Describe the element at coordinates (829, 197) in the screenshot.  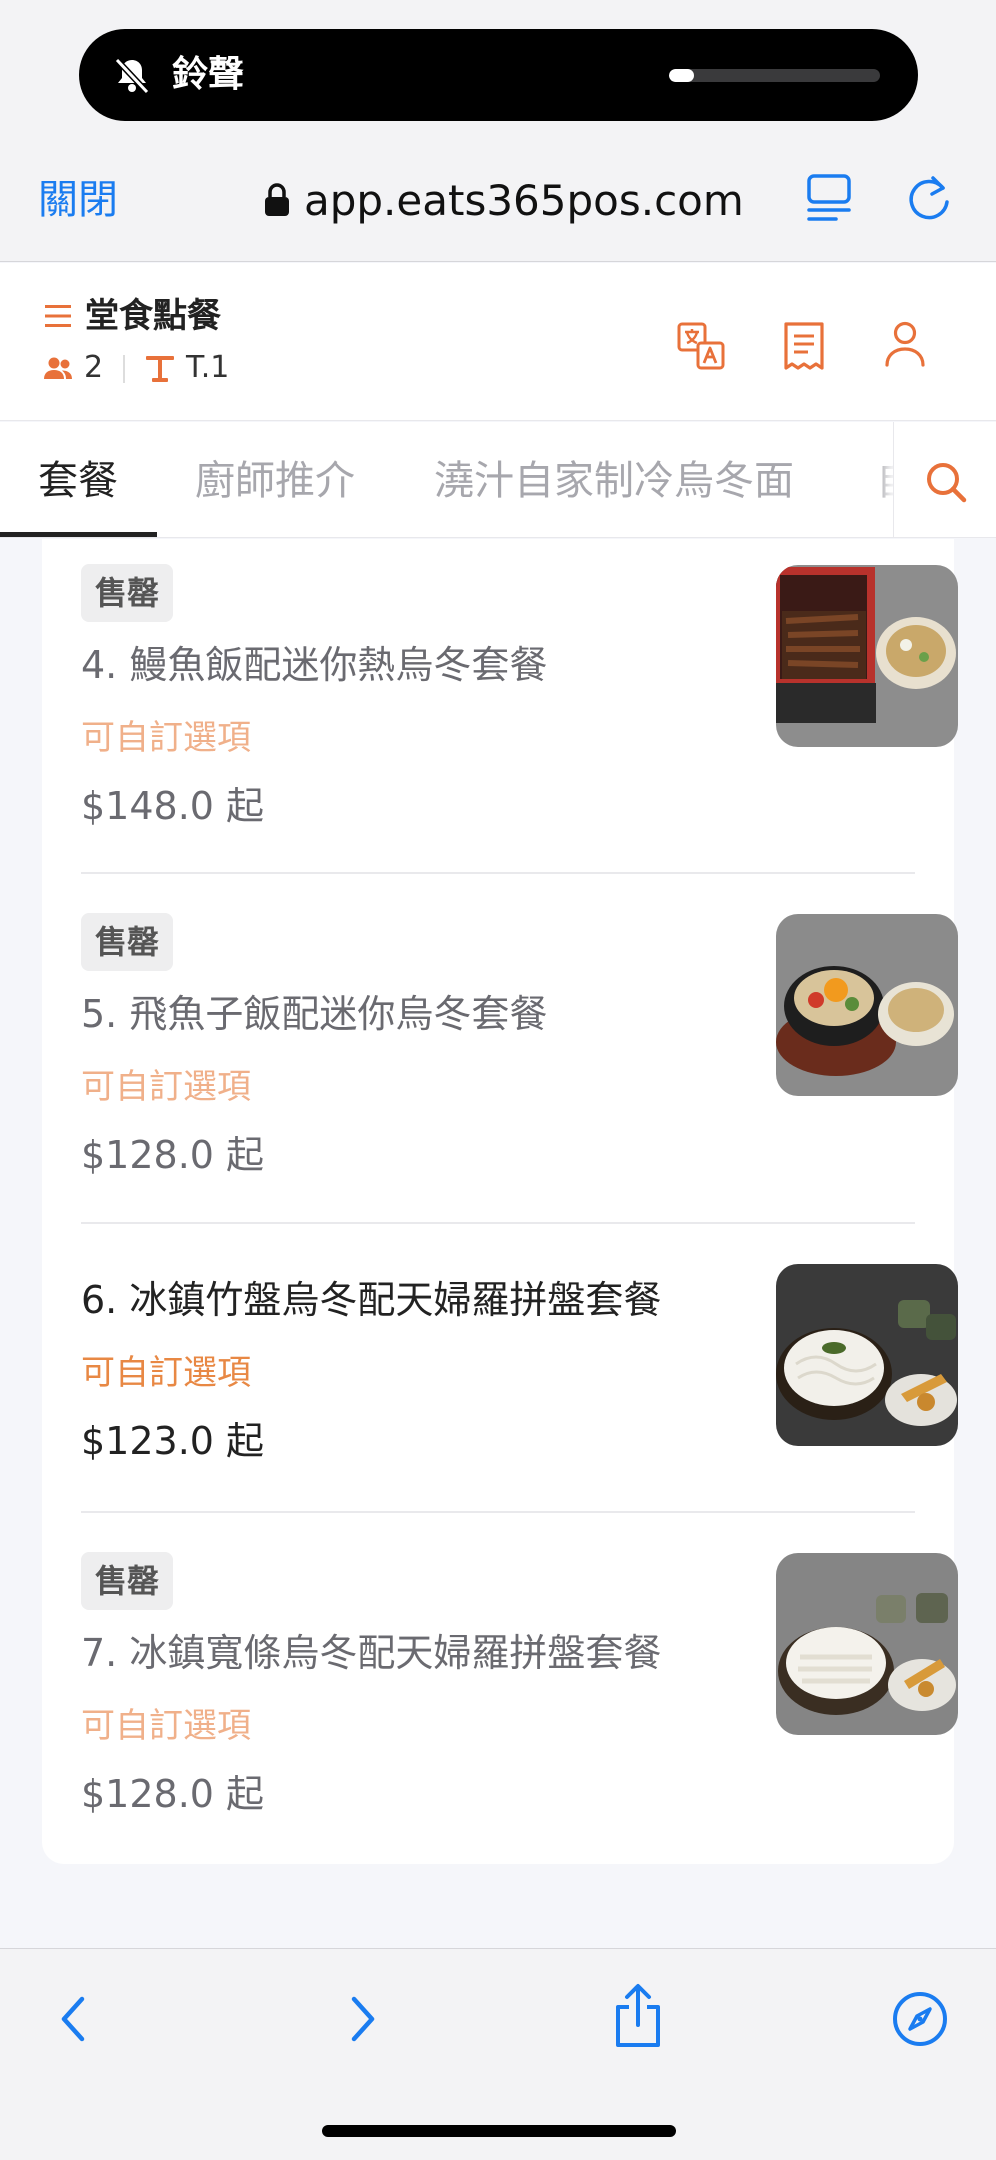
I see `reader-mode-icon` at that location.